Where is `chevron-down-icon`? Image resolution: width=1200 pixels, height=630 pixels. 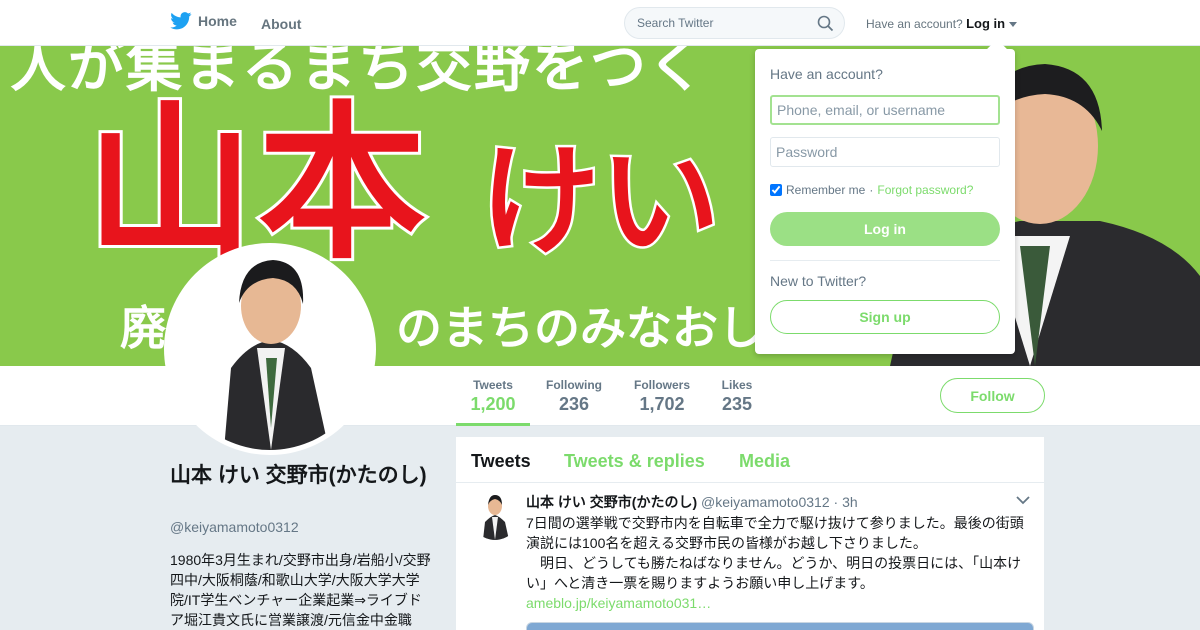 chevron-down-icon is located at coordinates (1023, 500).